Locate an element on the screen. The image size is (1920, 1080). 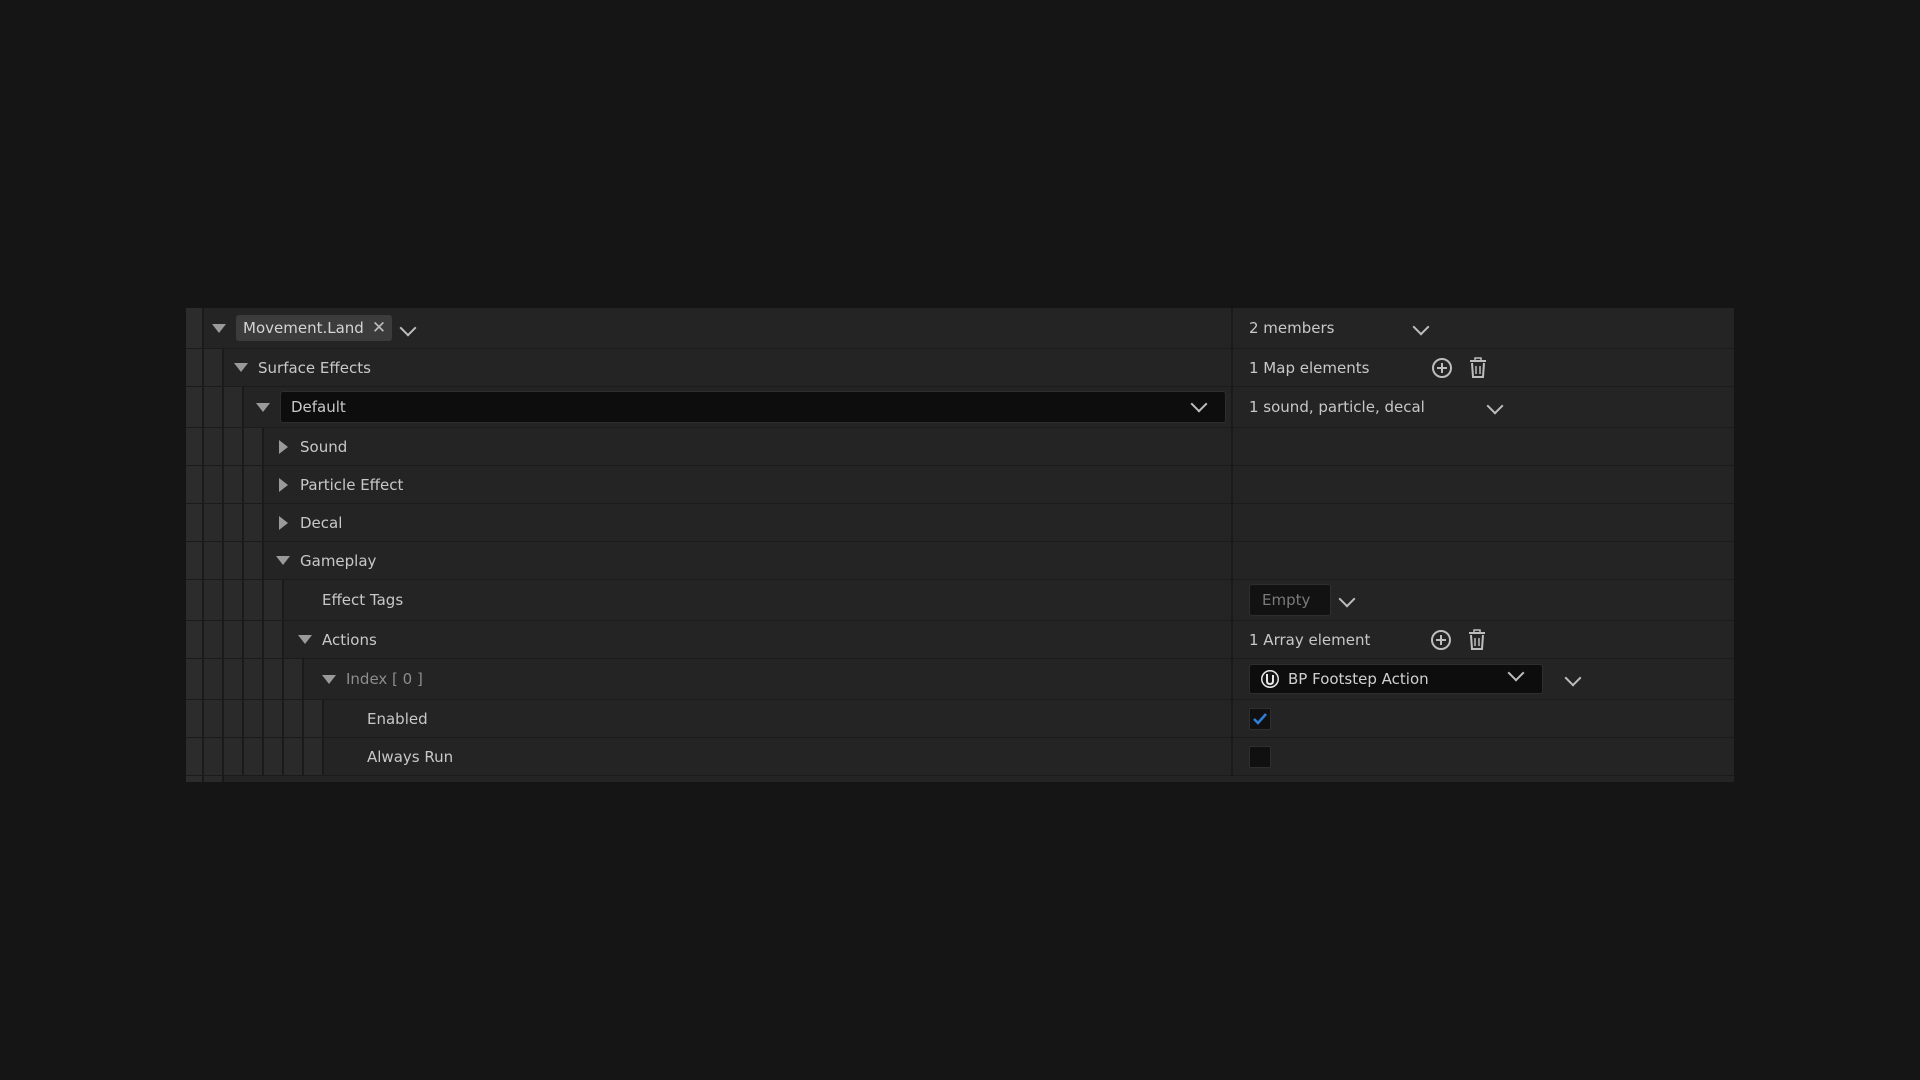
default-key-combo: Default is located at coordinates (753, 407).